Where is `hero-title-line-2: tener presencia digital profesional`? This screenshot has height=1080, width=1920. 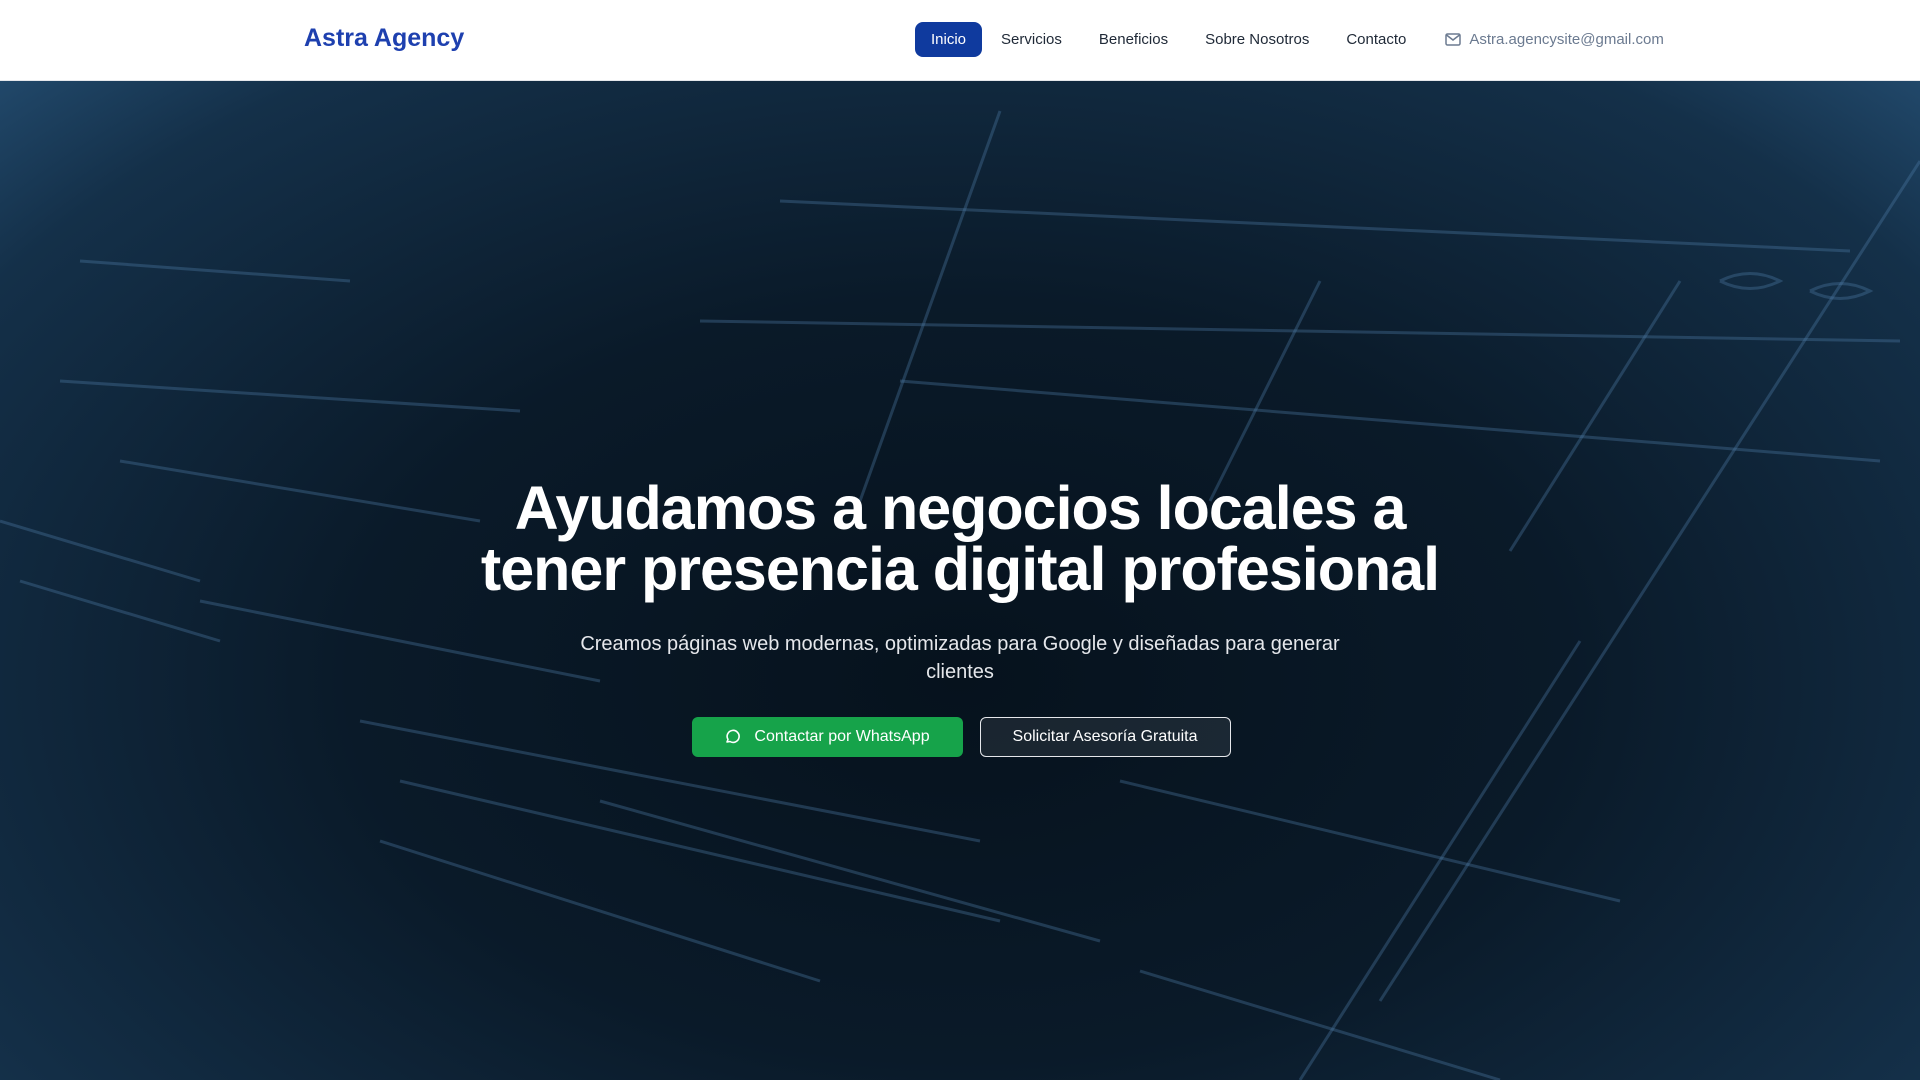
hero-title-line-2: tener presencia digital profesional is located at coordinates (960, 569).